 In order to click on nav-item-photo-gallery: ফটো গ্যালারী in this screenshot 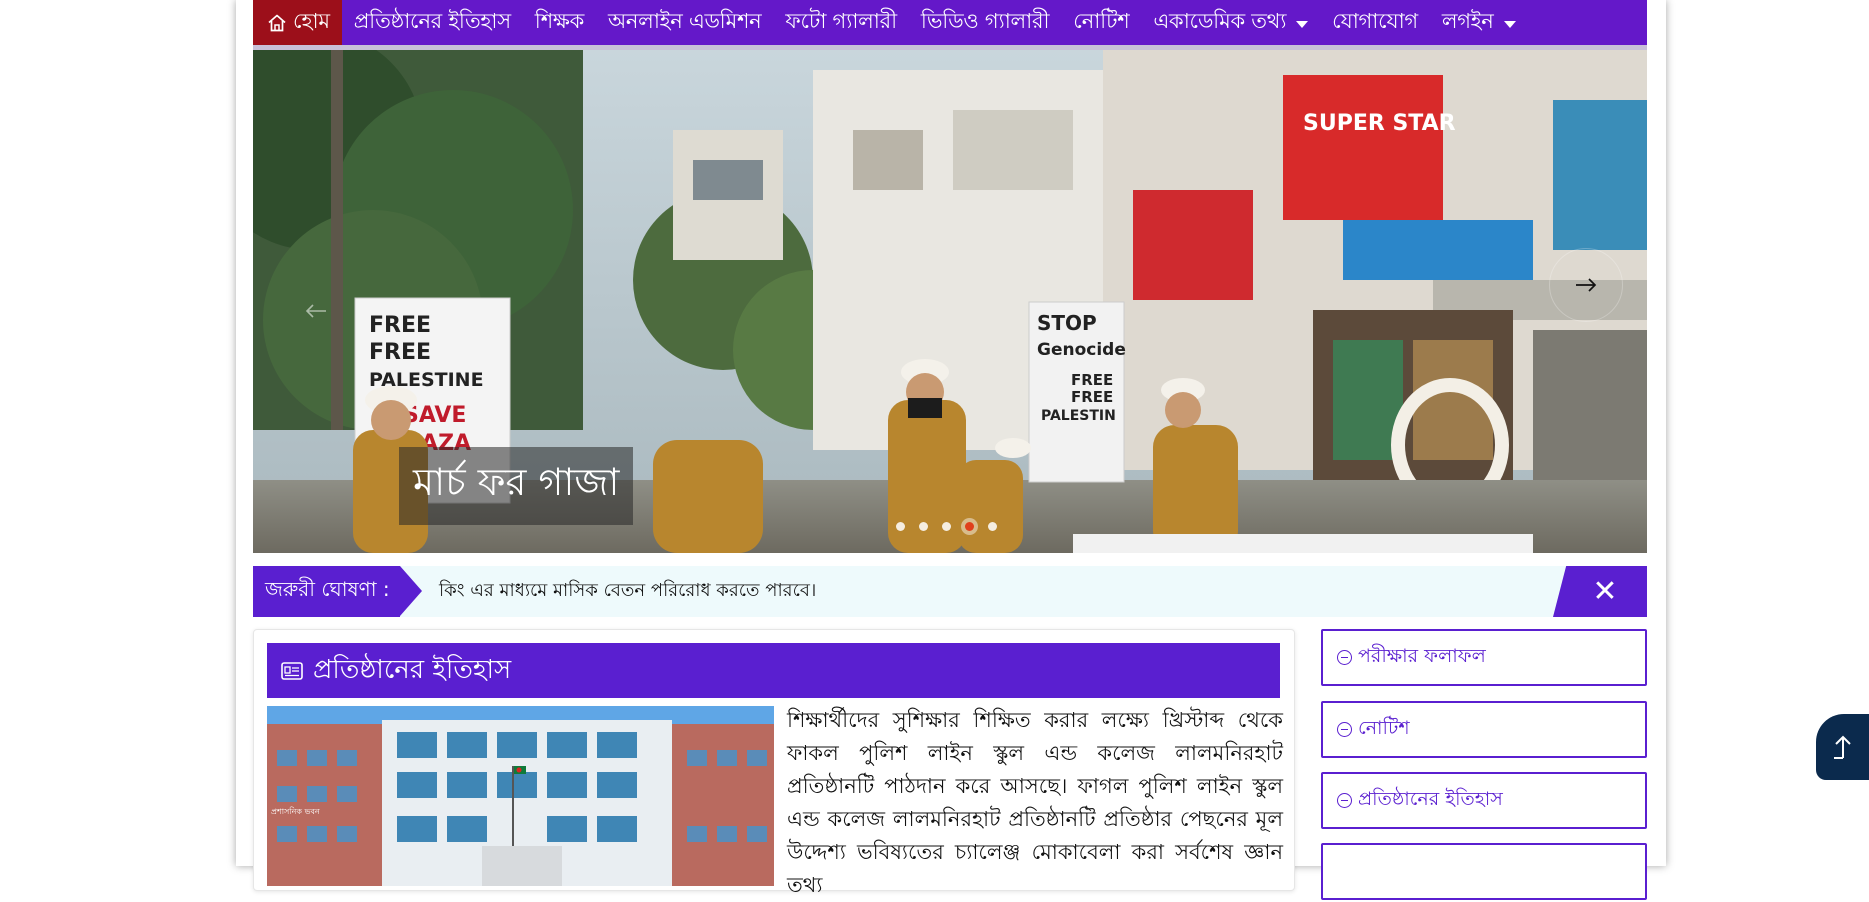, I will do `click(840, 22)`.